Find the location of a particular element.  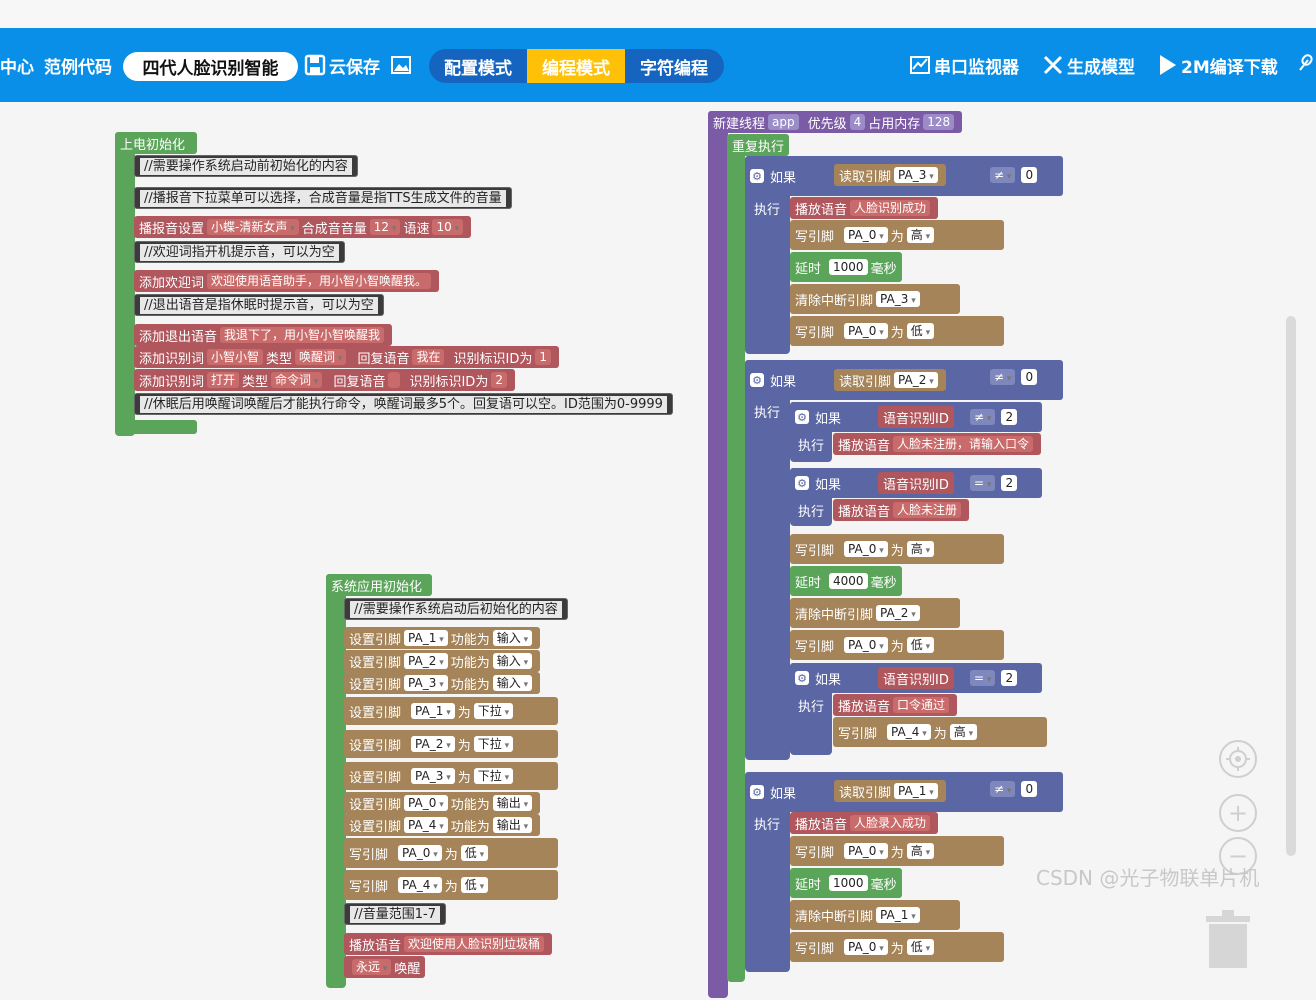

exit-text-field: 我退下了，用小智小智唤醒我 is located at coordinates (302, 335).